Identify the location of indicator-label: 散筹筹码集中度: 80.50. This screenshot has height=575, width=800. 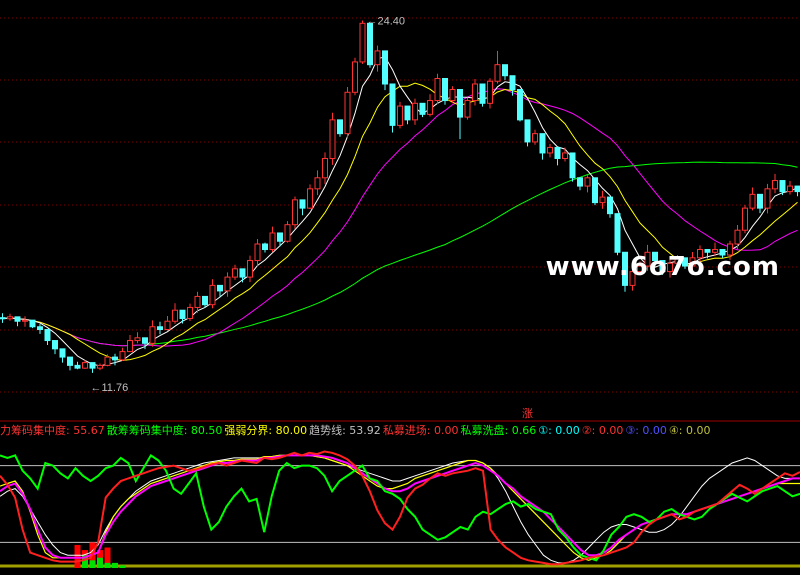
(164, 430).